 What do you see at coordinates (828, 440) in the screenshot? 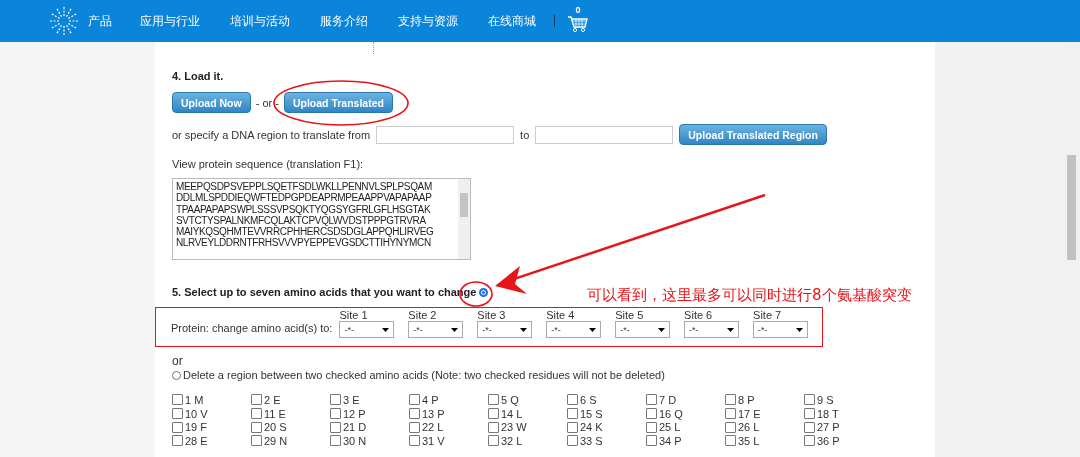
I see `residue-label: 36 P` at bounding box center [828, 440].